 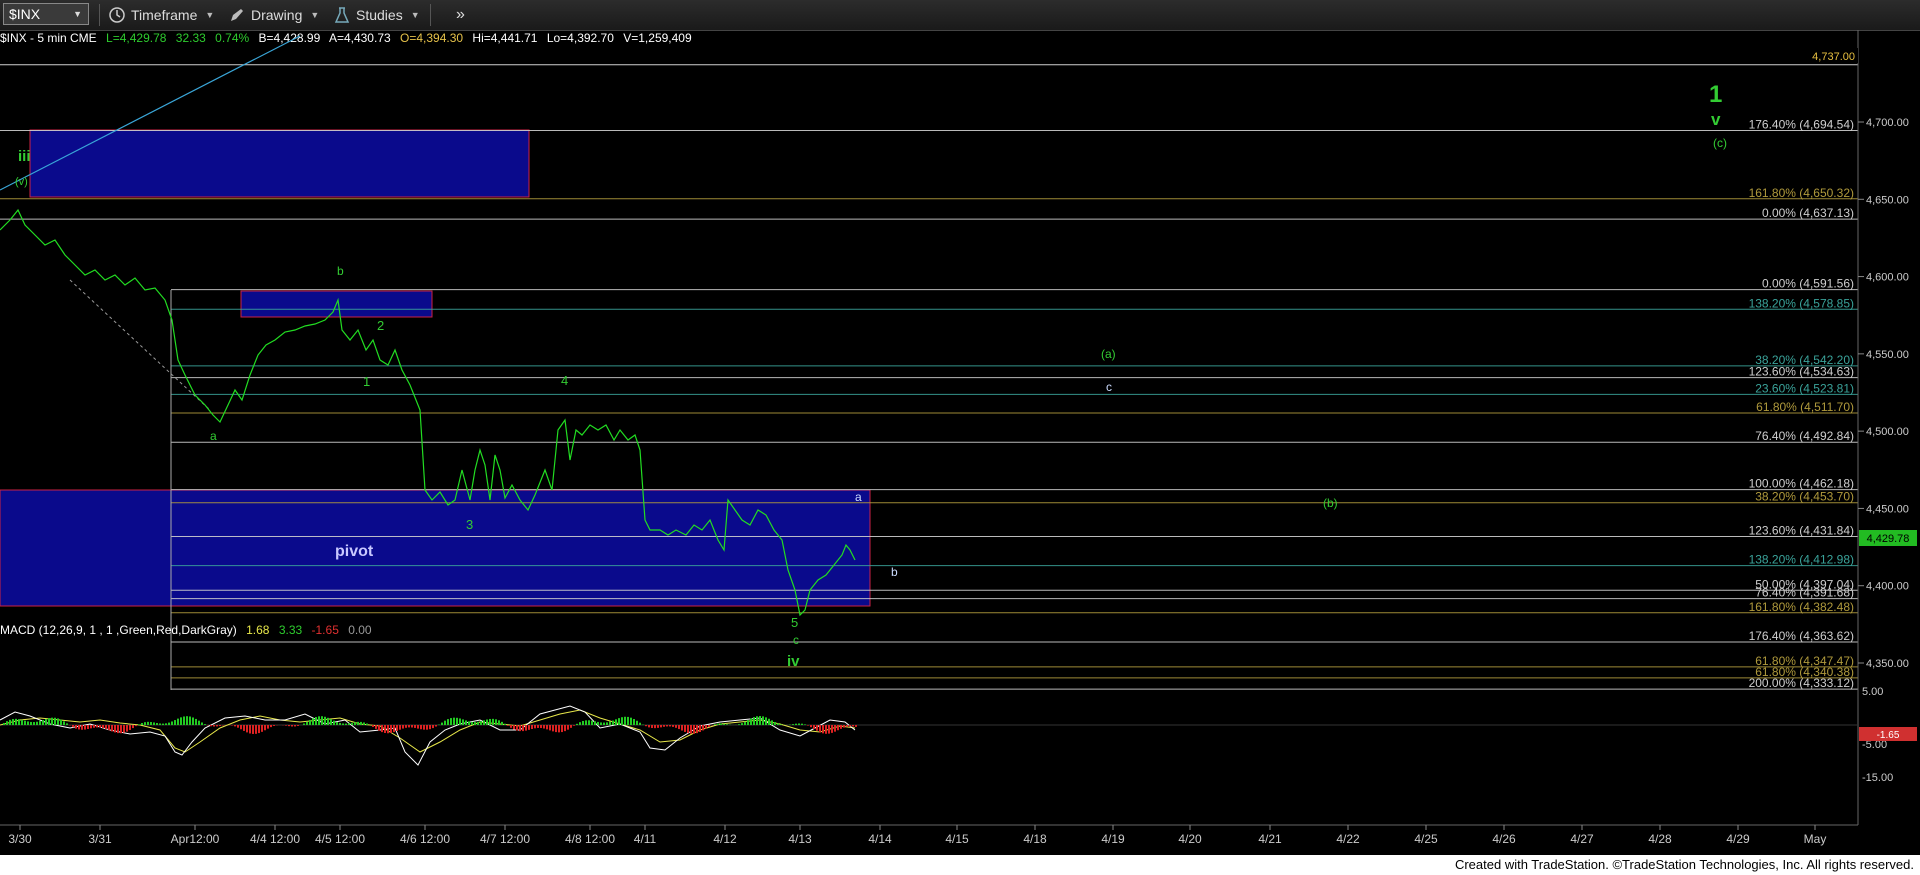 What do you see at coordinates (430, 15) in the screenshot?
I see `toolbar-separator` at bounding box center [430, 15].